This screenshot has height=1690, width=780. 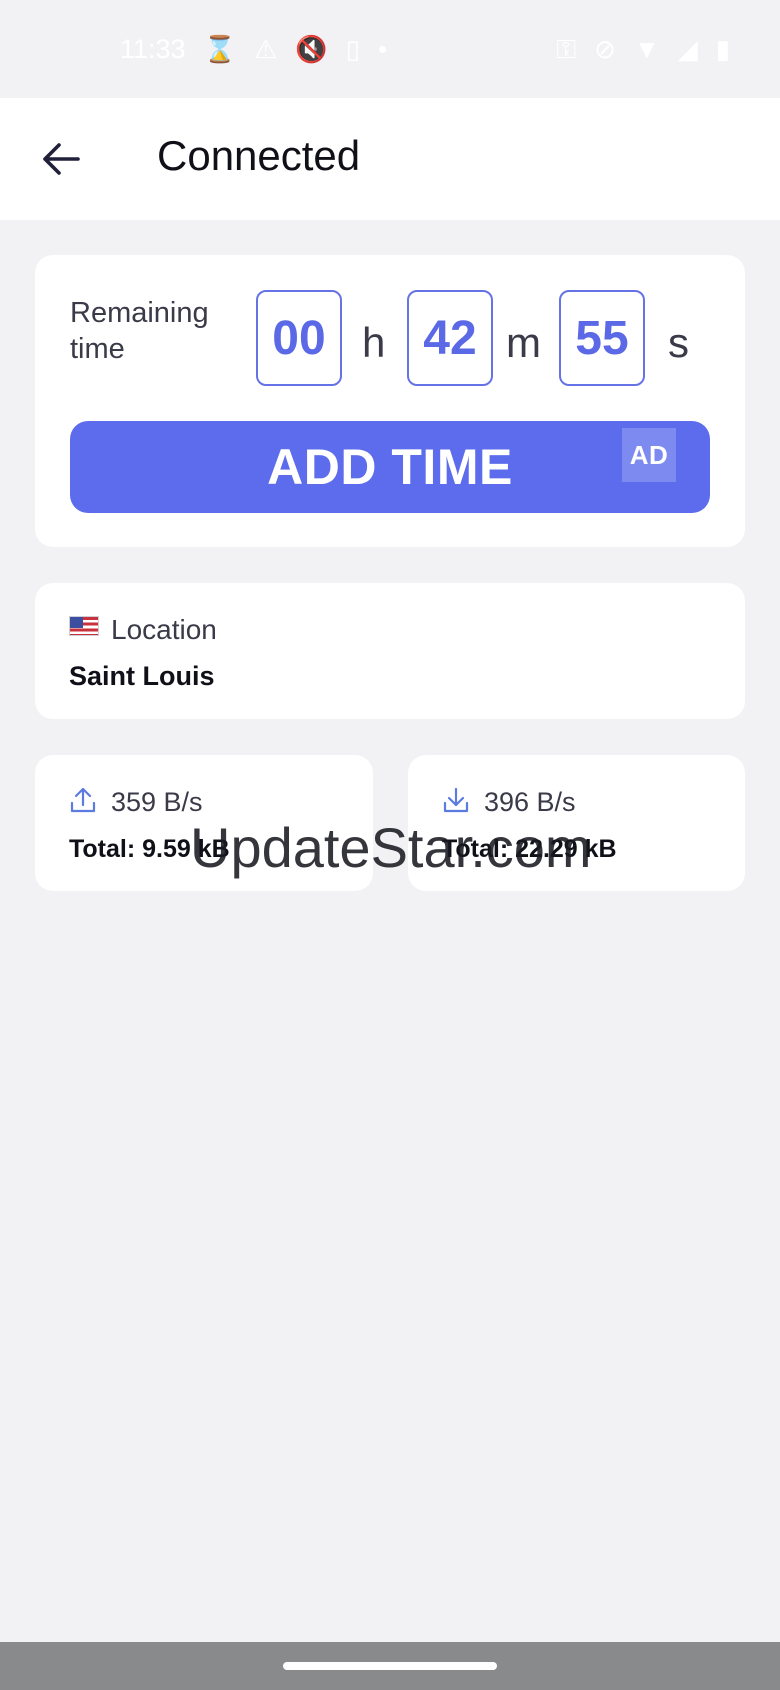 What do you see at coordinates (139, 331) in the screenshot?
I see `remaining-time-label: Remaining time` at bounding box center [139, 331].